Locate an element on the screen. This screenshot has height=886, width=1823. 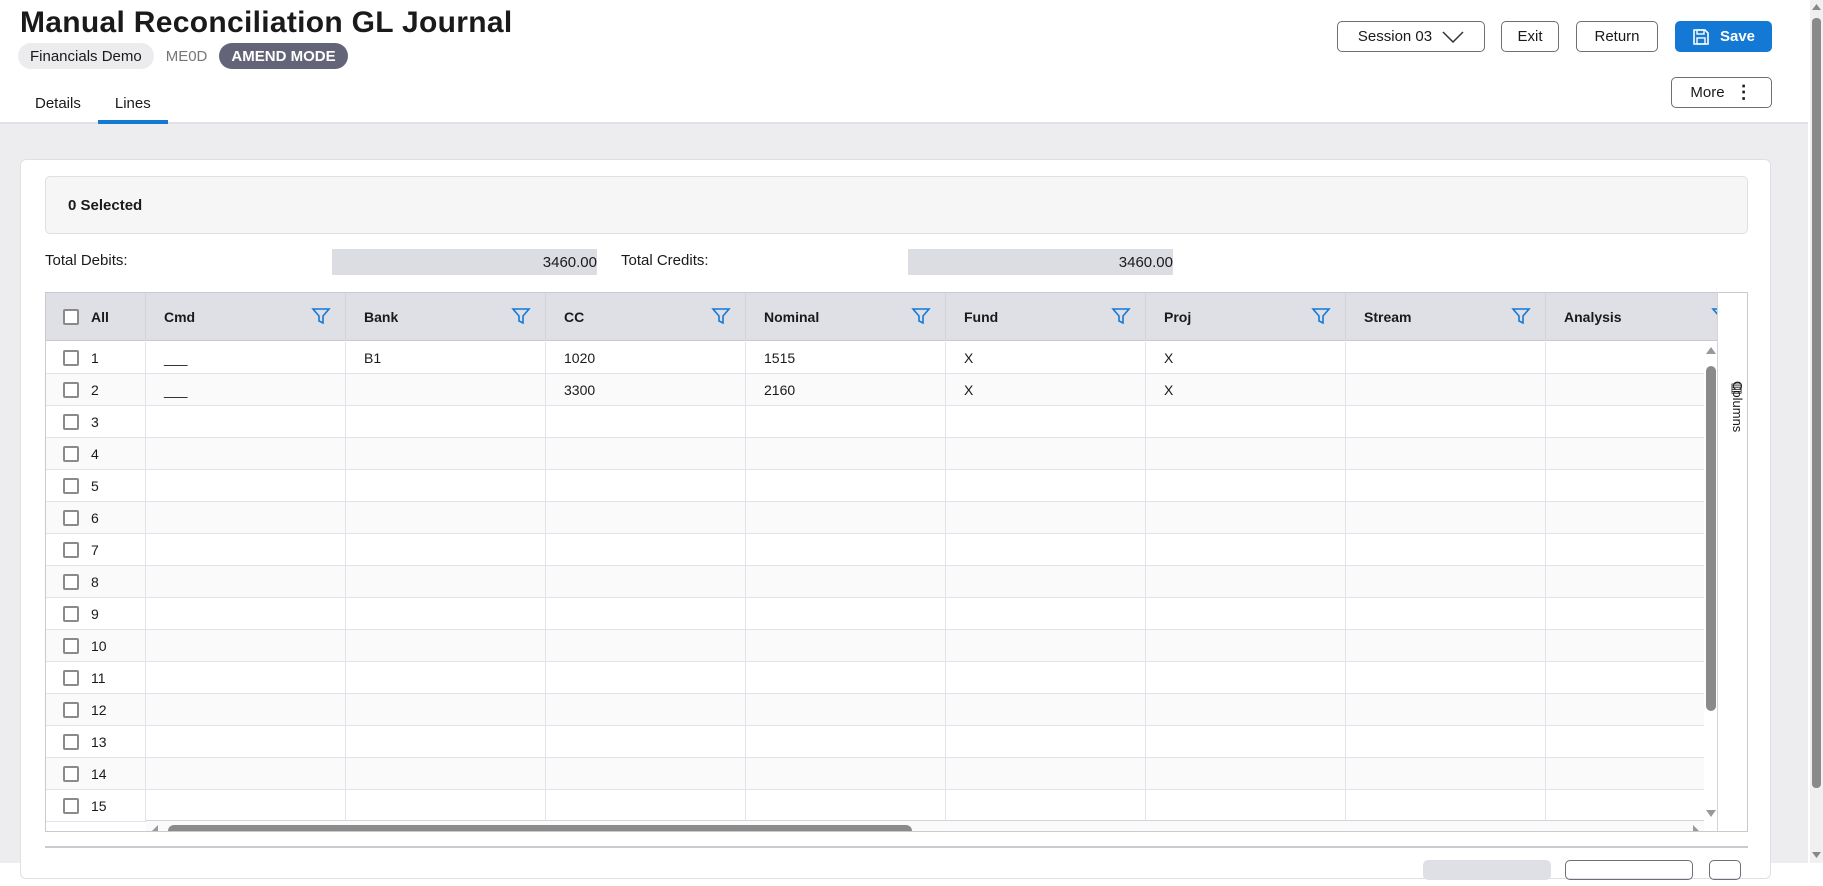
table-row: 5 is located at coordinates (896, 486).